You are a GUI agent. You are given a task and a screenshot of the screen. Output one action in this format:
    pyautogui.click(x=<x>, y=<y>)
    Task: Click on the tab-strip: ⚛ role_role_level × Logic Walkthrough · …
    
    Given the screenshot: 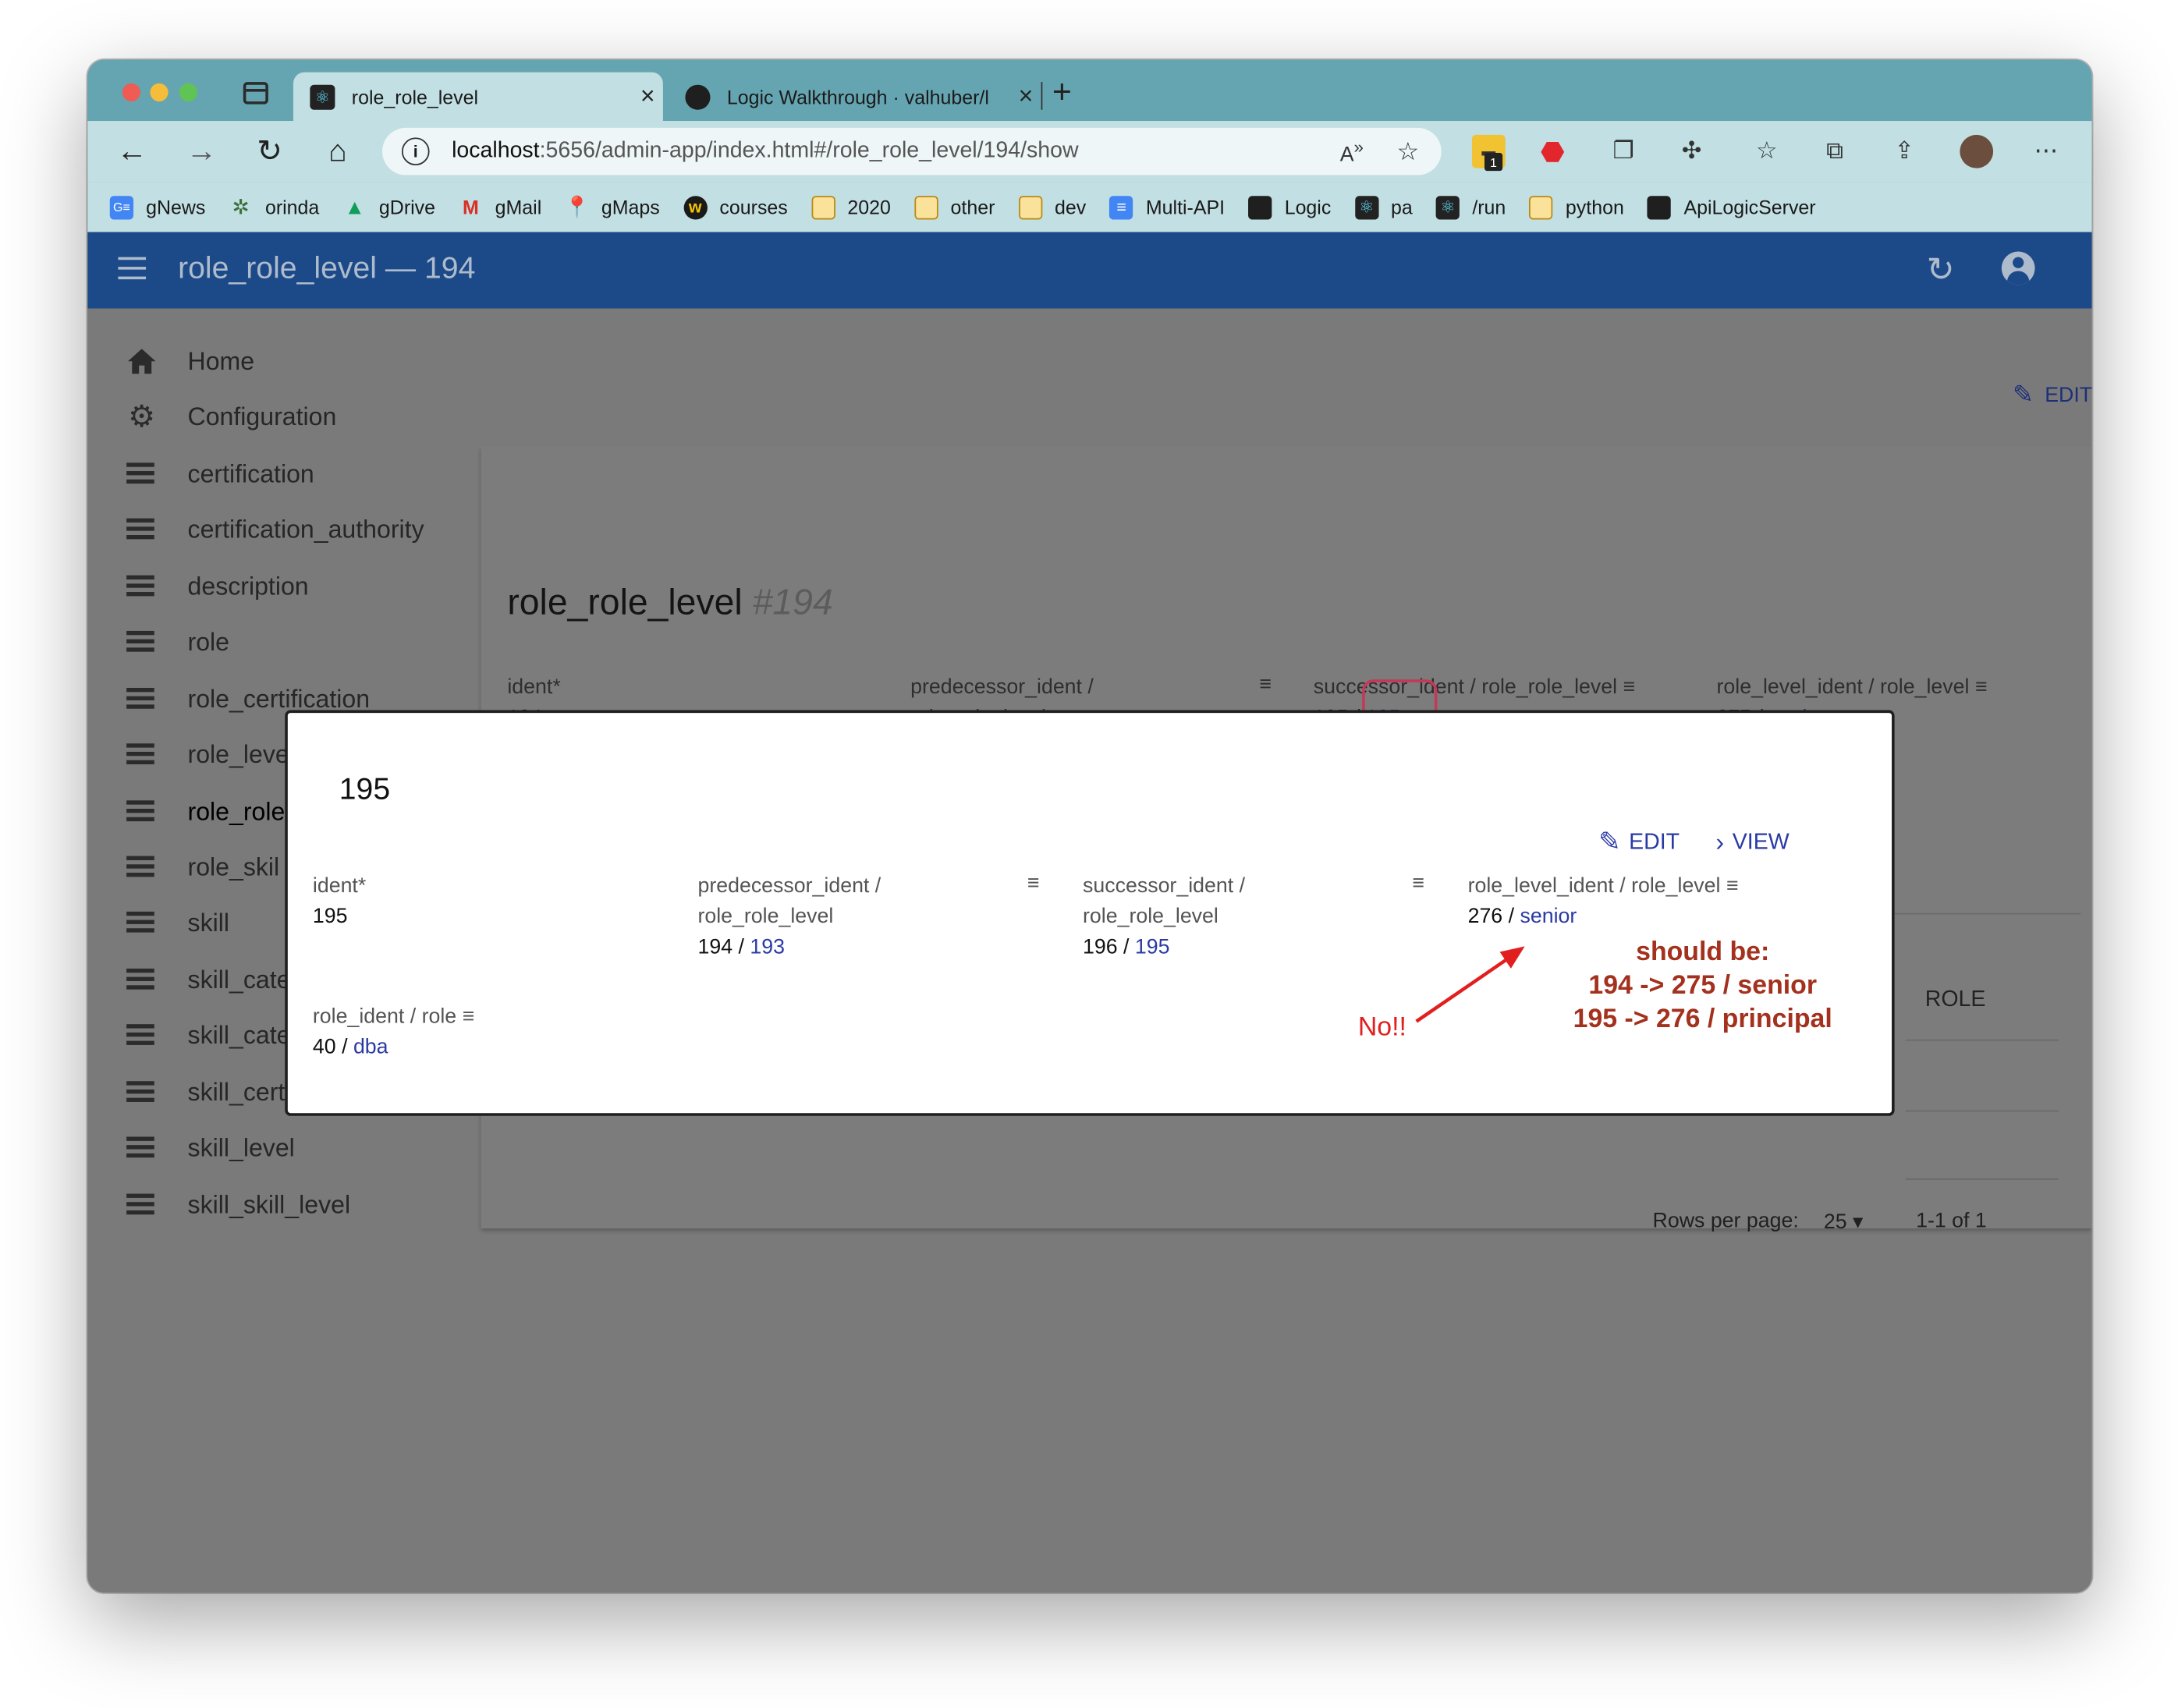 What is the action you would take?
    pyautogui.click(x=1090, y=90)
    